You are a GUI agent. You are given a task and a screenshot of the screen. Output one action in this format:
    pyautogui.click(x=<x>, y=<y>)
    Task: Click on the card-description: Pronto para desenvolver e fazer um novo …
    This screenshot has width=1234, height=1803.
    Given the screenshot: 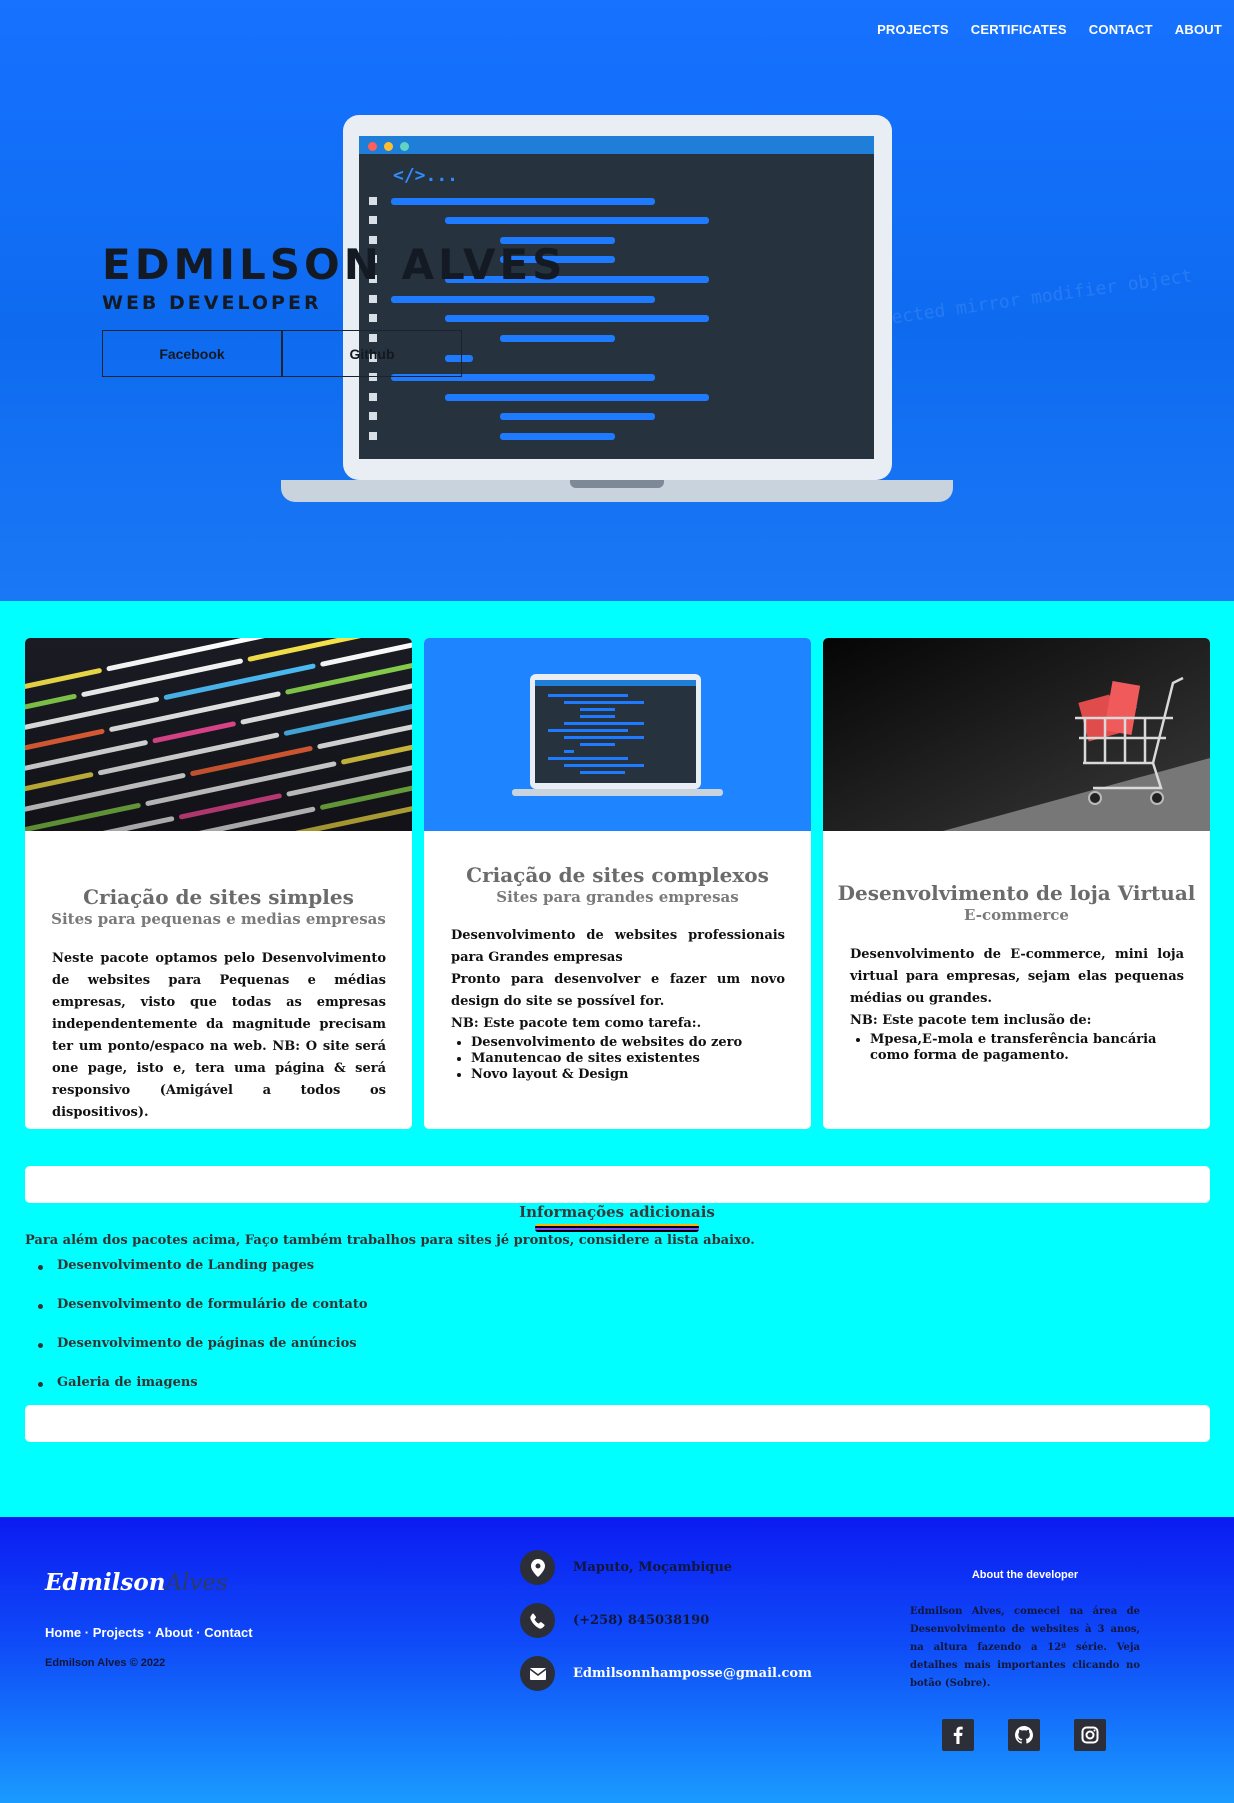 What is the action you would take?
    pyautogui.click(x=618, y=990)
    